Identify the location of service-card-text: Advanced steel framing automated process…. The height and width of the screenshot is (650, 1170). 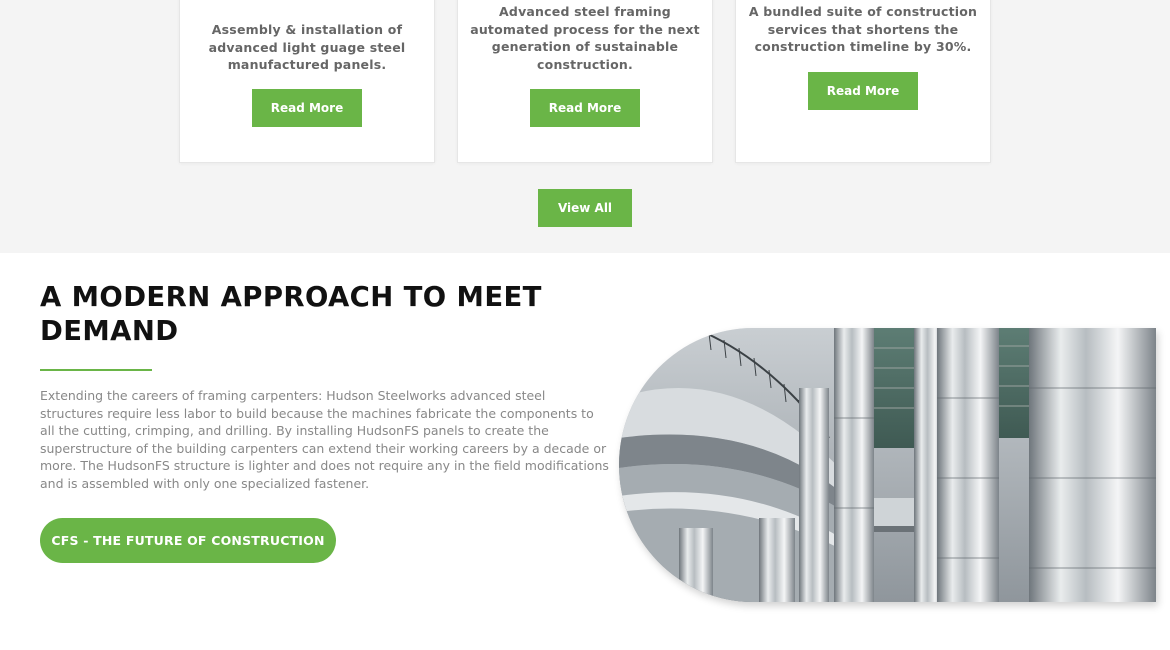
(585, 38).